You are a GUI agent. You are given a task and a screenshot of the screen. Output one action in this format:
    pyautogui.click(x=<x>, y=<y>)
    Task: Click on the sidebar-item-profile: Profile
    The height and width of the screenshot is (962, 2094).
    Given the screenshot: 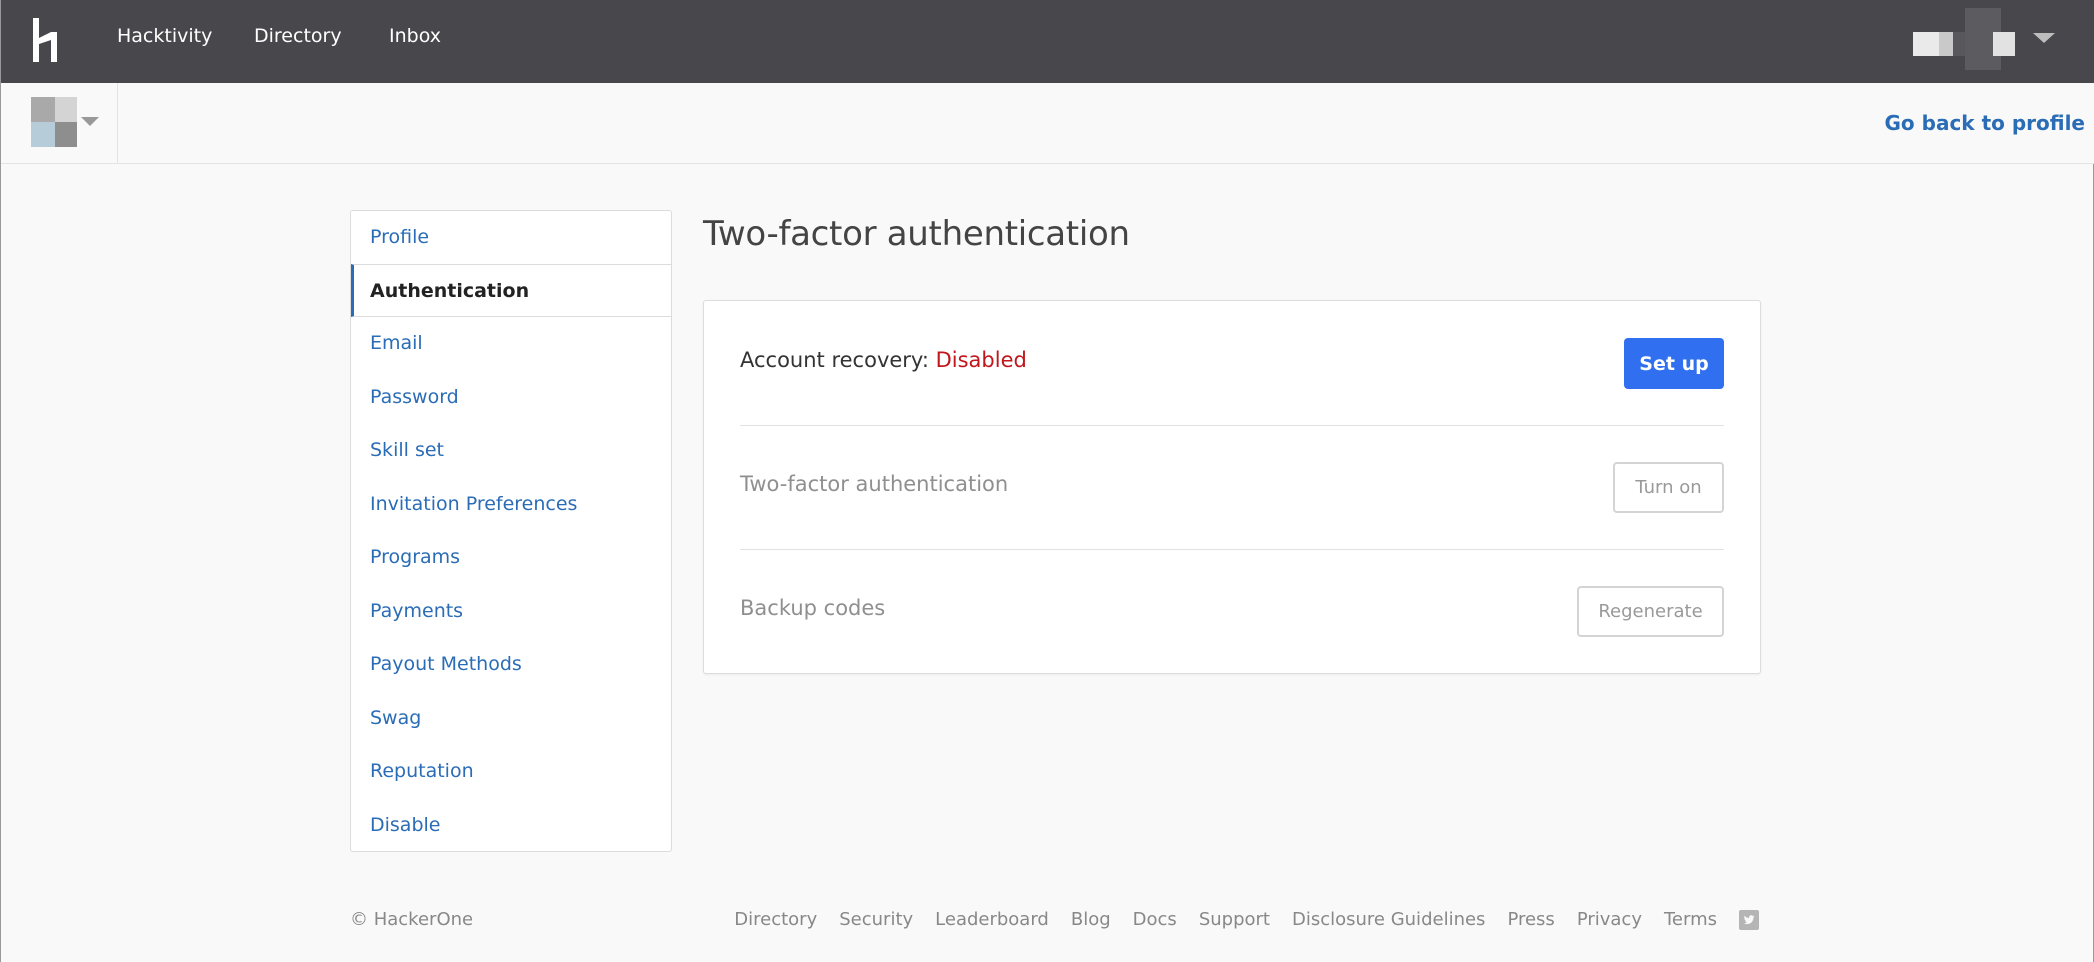 What is the action you would take?
    pyautogui.click(x=511, y=237)
    